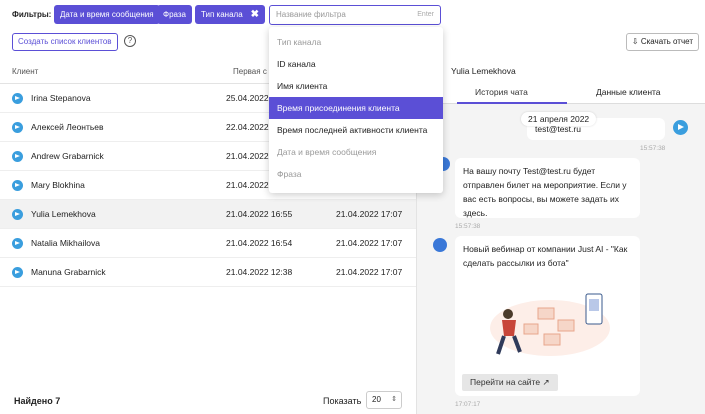 The width and height of the screenshot is (705, 414). Describe the element at coordinates (356, 130) in the screenshot. I see `filter-option: Время последней активности клиента` at that location.